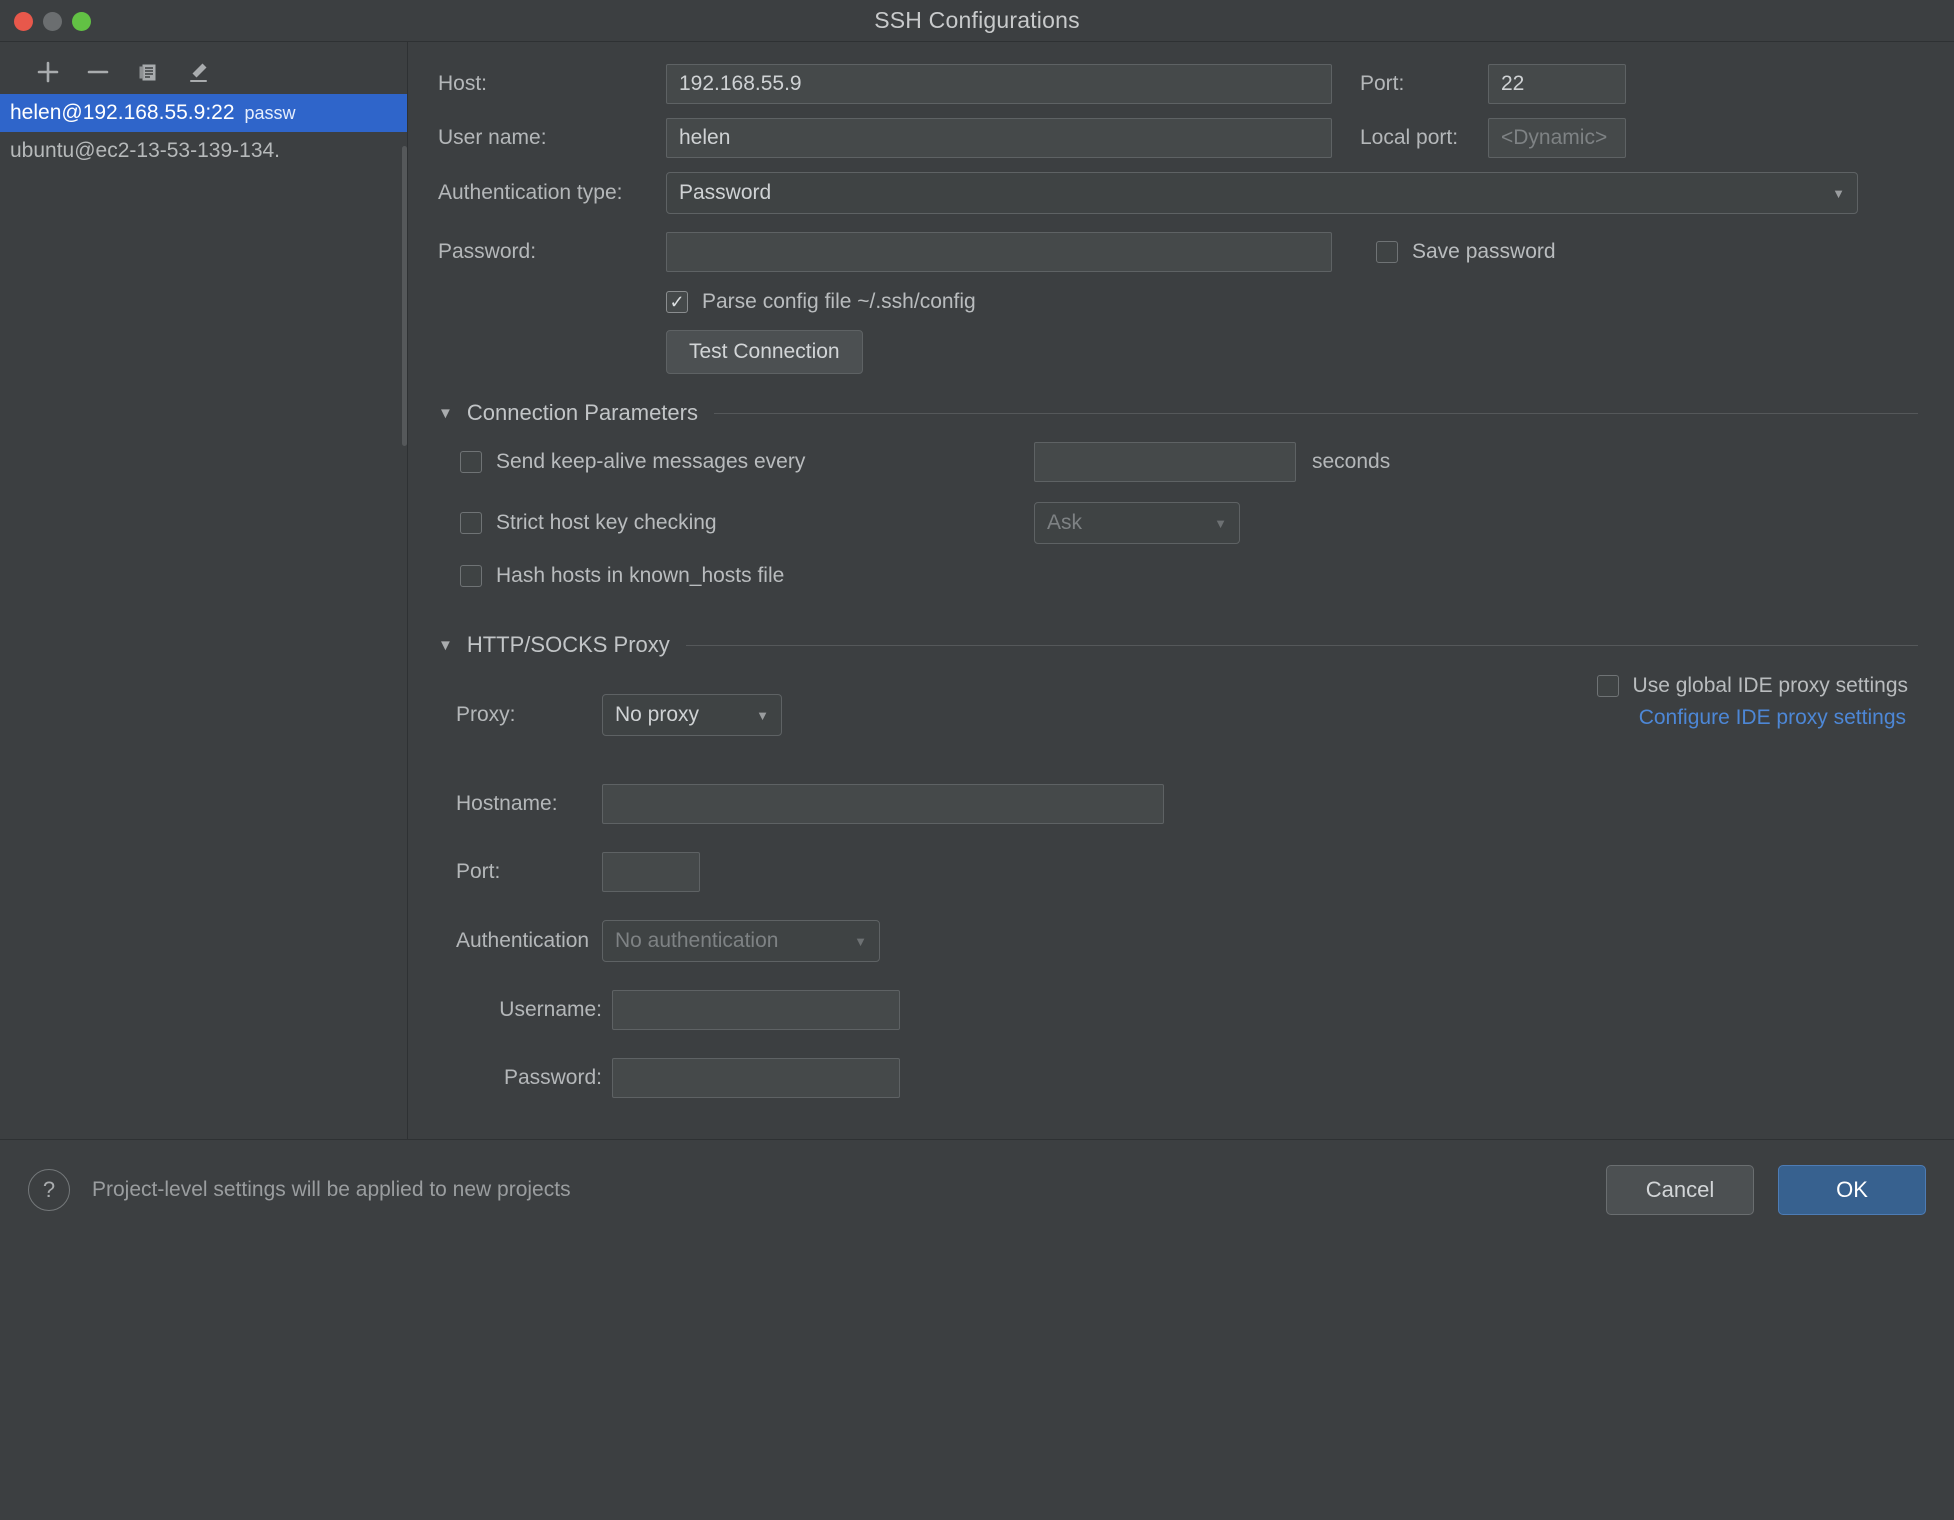 Image resolution: width=1954 pixels, height=1520 pixels. I want to click on help-icon: ?, so click(49, 1189).